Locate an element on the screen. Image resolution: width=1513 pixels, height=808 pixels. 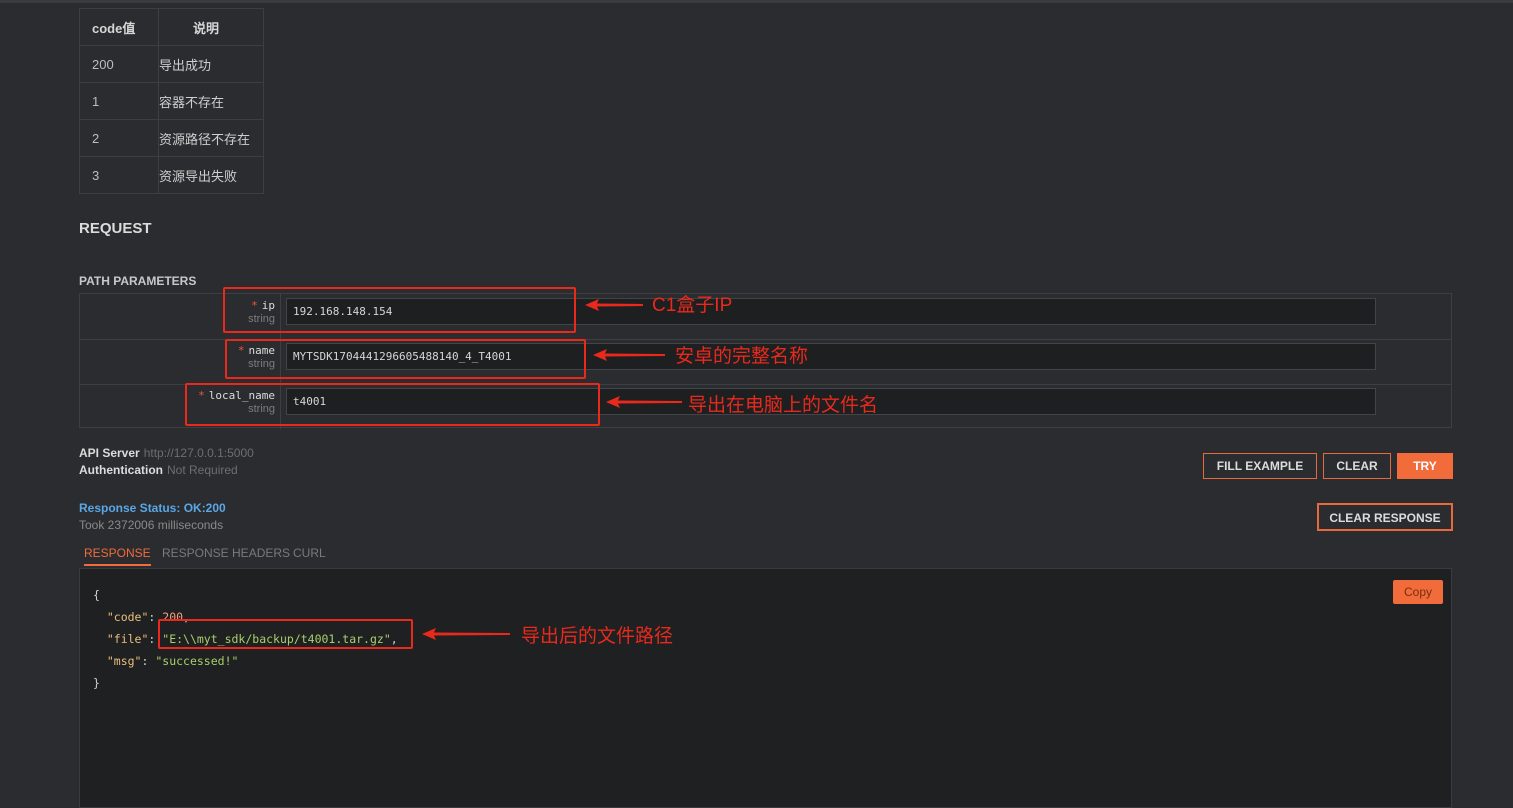
json-value-msg: "successed!" is located at coordinates (197, 661).